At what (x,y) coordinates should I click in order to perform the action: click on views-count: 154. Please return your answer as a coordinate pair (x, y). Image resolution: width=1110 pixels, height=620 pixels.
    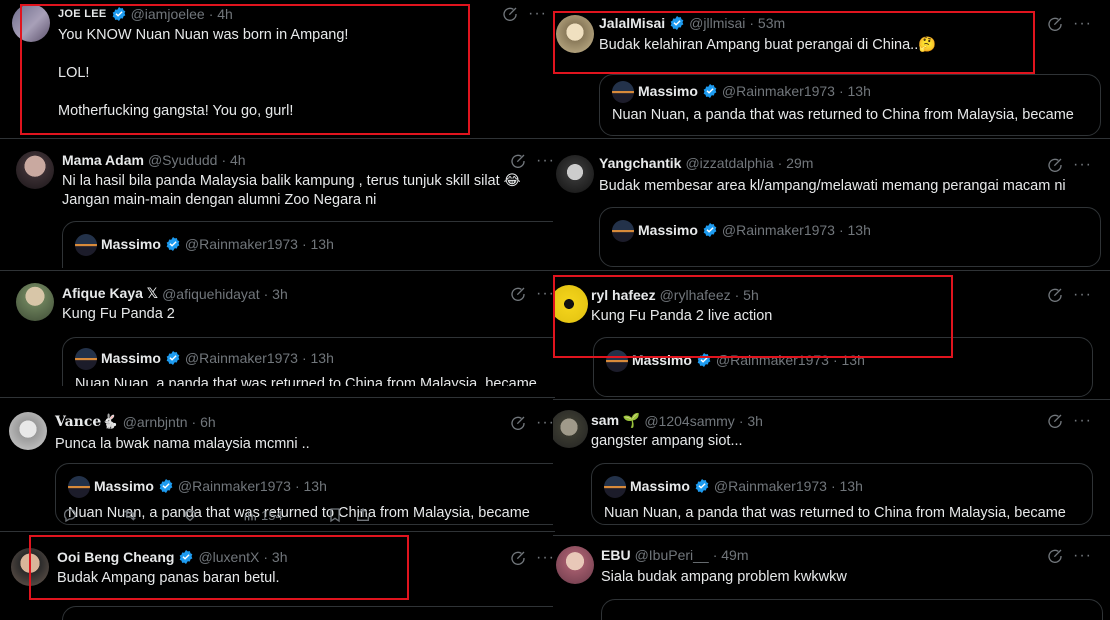
    Looking at the image, I should click on (262, 515).